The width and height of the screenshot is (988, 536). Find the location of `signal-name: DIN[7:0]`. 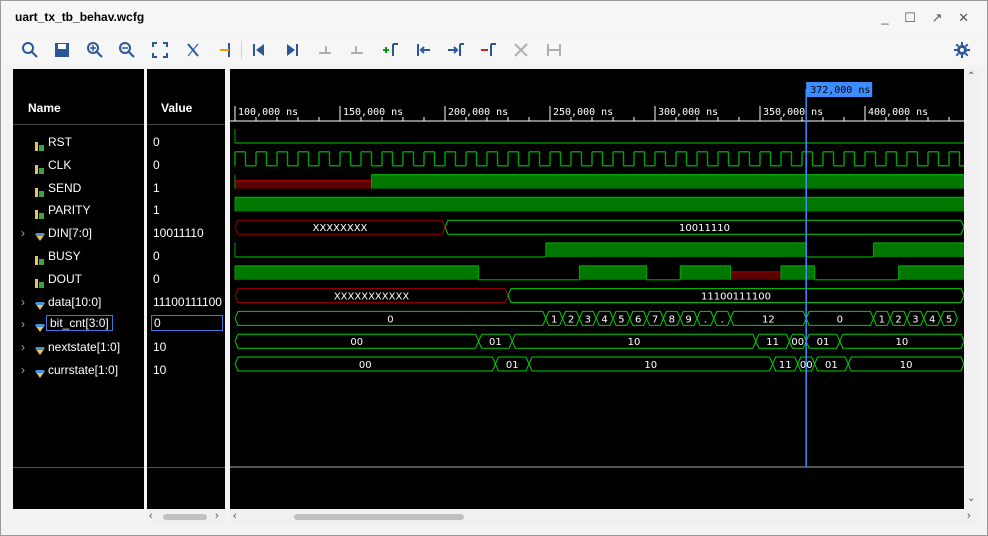

signal-name: DIN[7:0] is located at coordinates (70, 233).